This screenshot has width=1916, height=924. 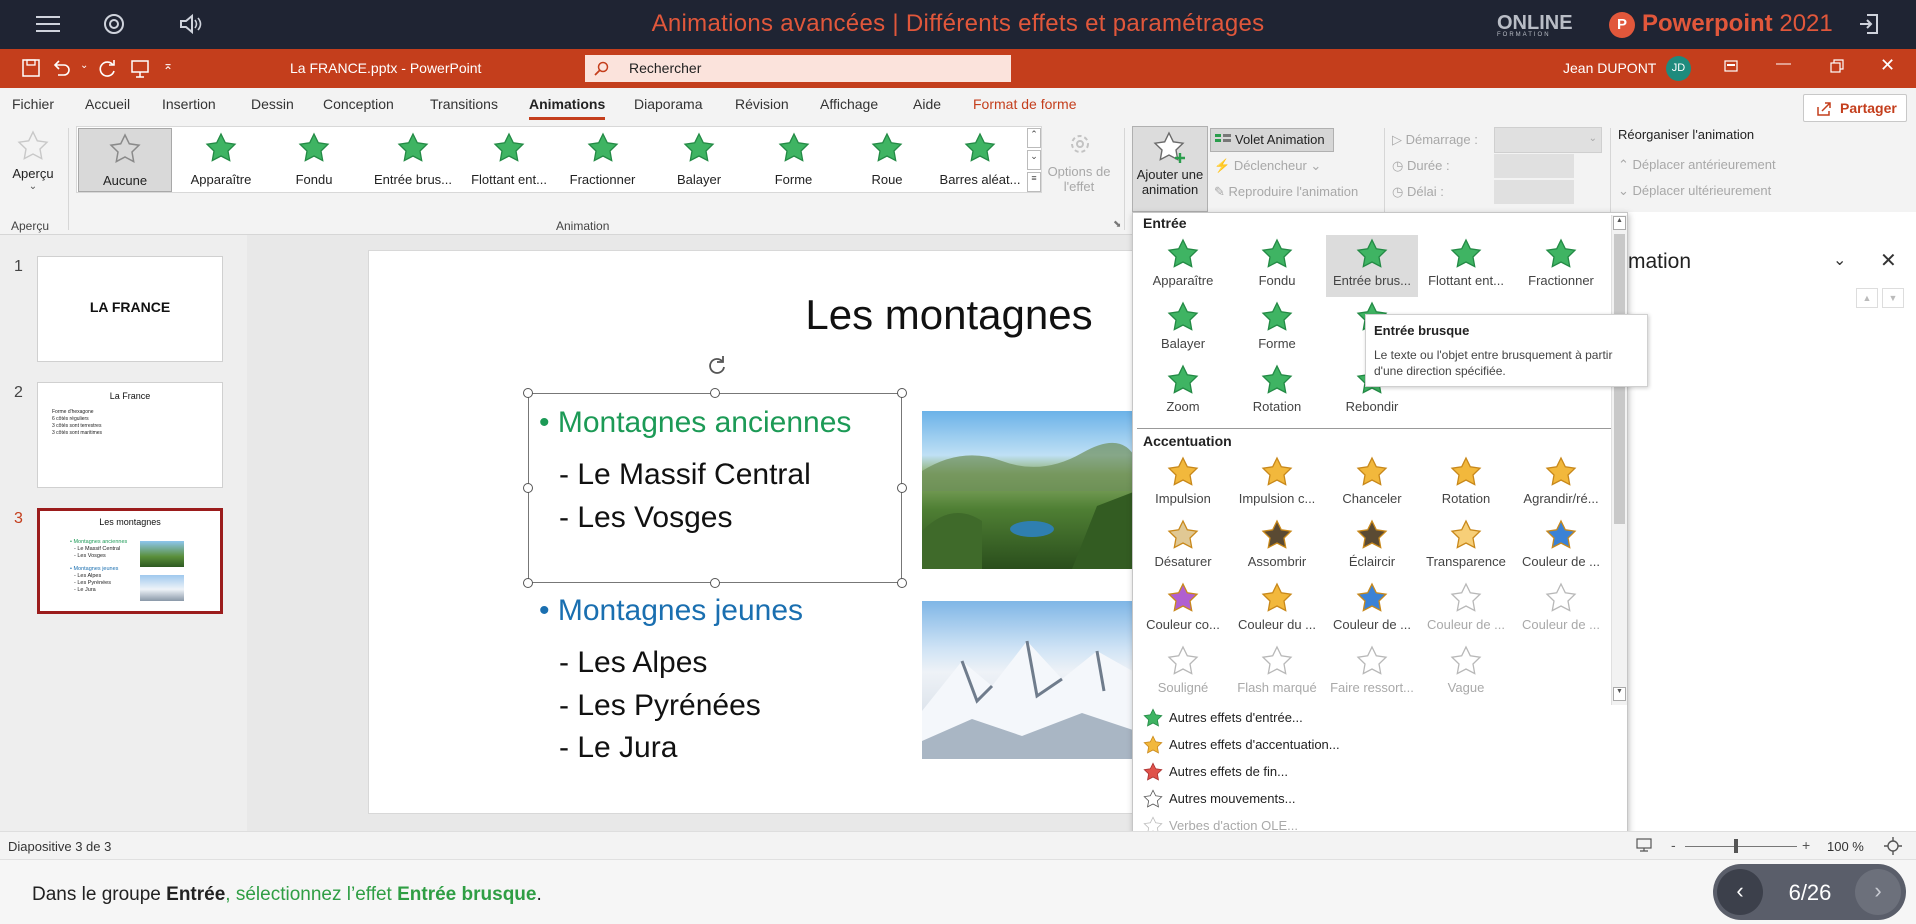 What do you see at coordinates (1887, 65) in the screenshot?
I see `close-icon: ✕` at bounding box center [1887, 65].